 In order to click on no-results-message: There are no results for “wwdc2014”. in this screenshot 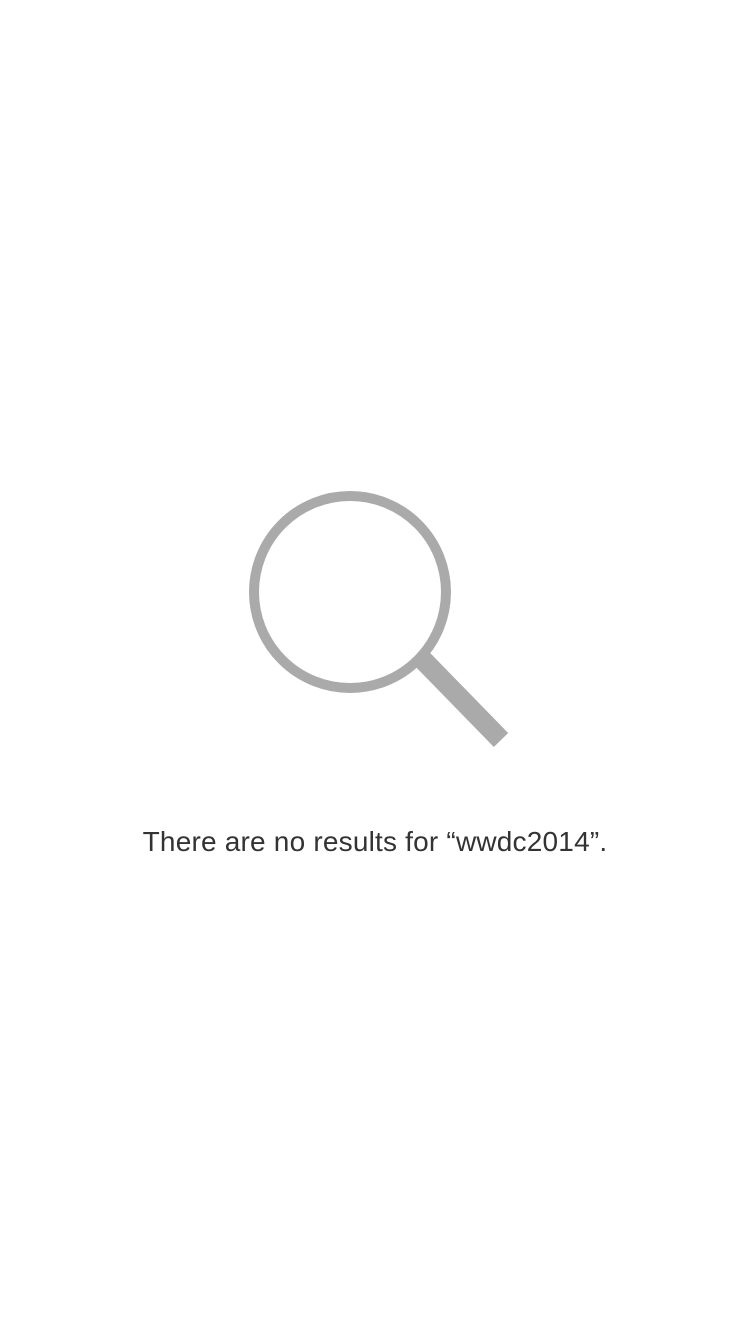, I will do `click(375, 841)`.